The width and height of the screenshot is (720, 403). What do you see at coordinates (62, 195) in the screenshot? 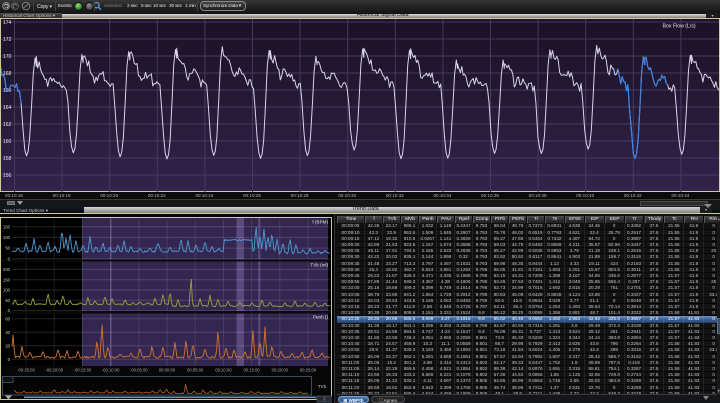
I see `svg-text: 00:10:18` at bounding box center [62, 195].